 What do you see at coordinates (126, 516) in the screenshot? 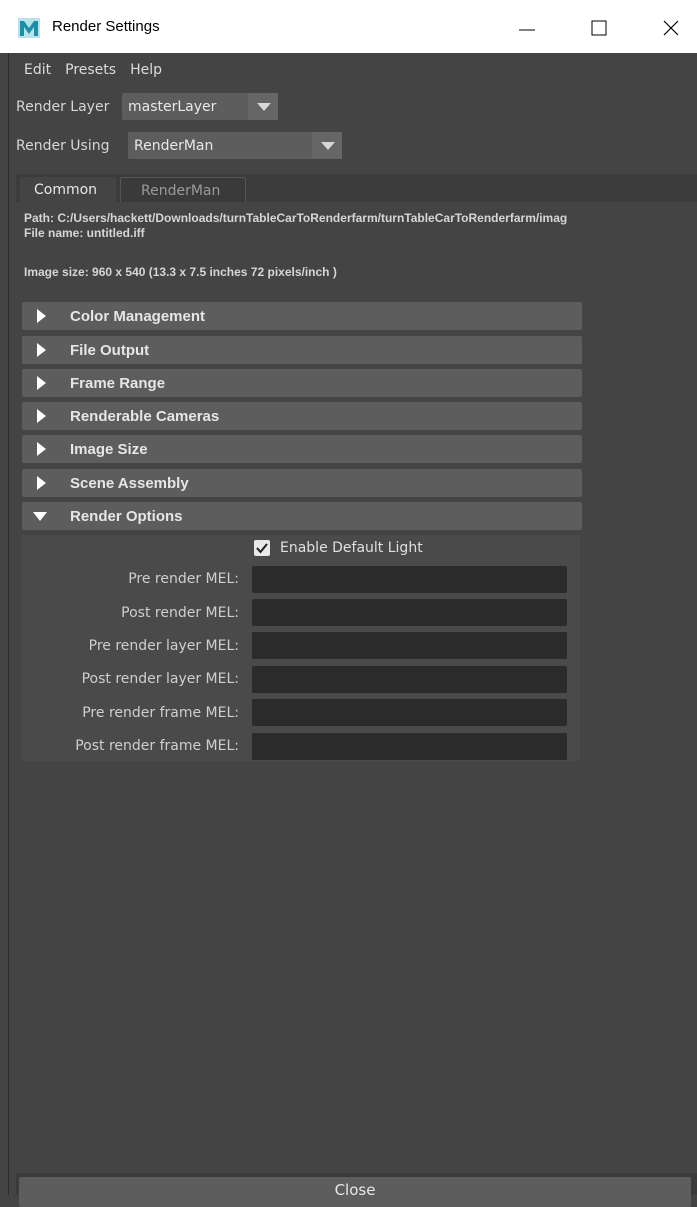
I see `section-label: Render Options` at bounding box center [126, 516].